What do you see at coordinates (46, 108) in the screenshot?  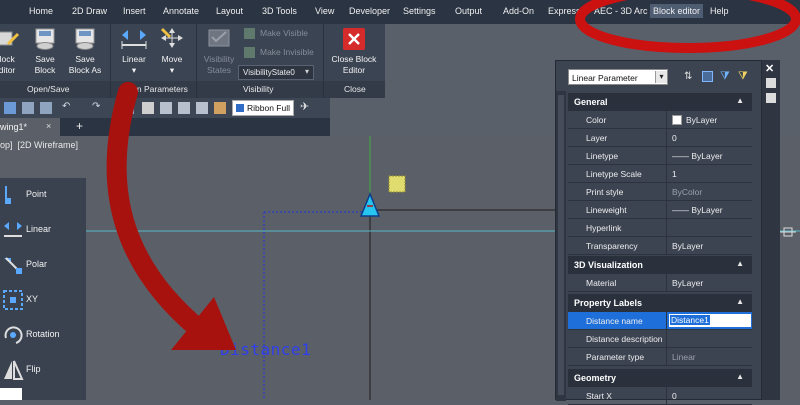 I see `save-icon` at bounding box center [46, 108].